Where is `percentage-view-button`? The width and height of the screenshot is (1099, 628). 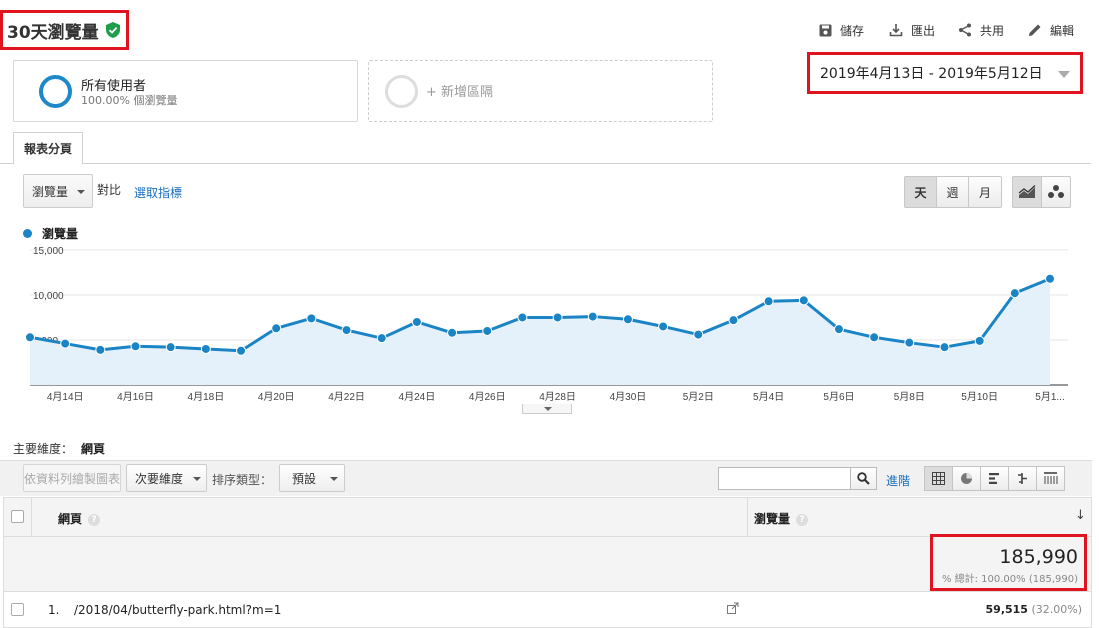 percentage-view-button is located at coordinates (966, 478).